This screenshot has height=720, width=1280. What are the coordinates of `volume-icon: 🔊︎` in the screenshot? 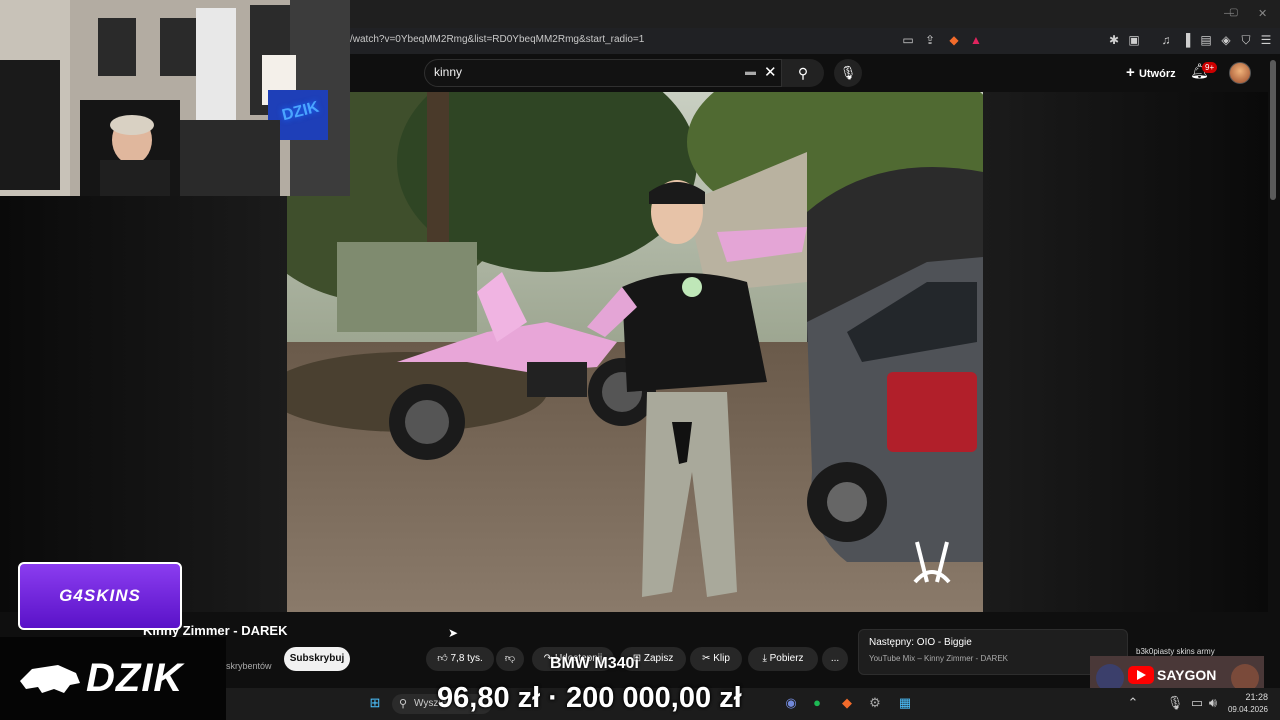 It's located at (1213, 703).